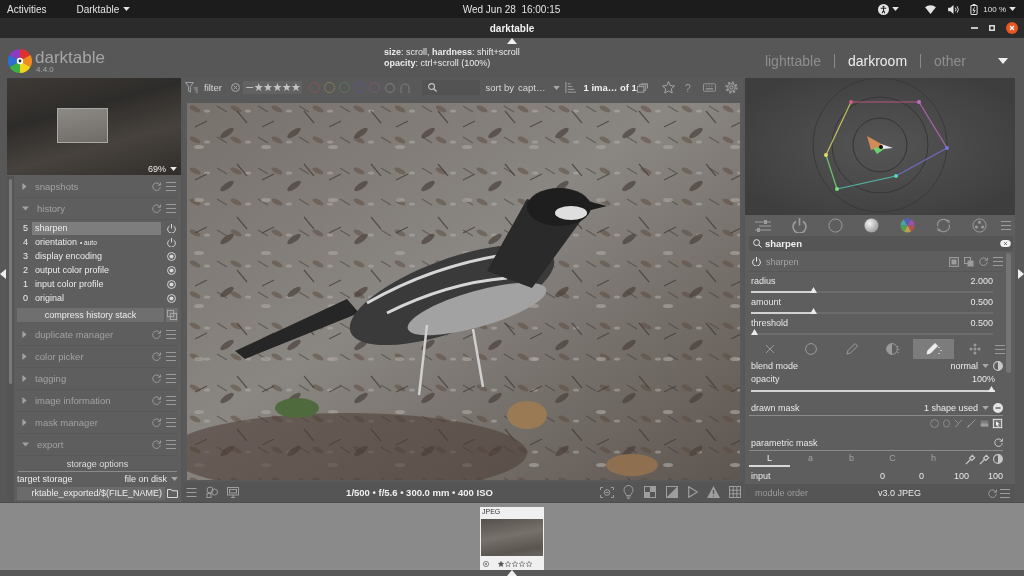 This screenshot has width=1024, height=576. I want to click on minus-circle-icon, so click(998, 407).